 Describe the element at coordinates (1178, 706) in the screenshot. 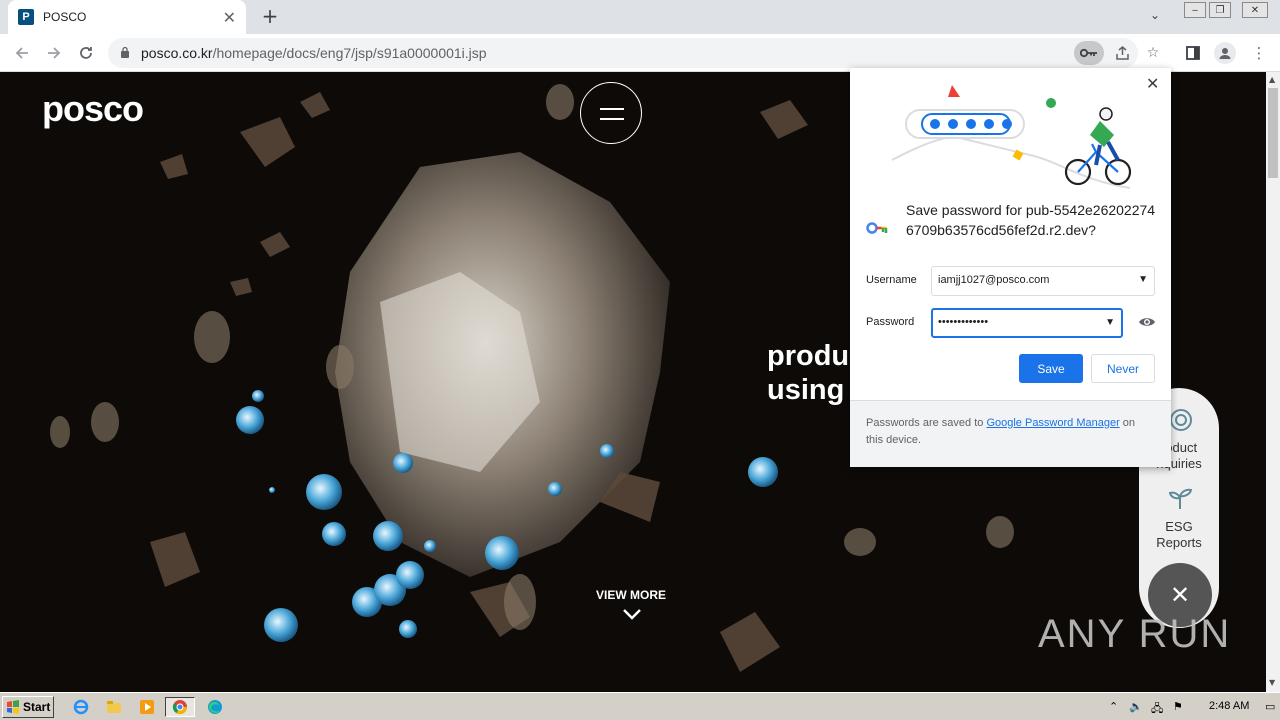

I see `action-center-flag-icon: ⚑` at that location.